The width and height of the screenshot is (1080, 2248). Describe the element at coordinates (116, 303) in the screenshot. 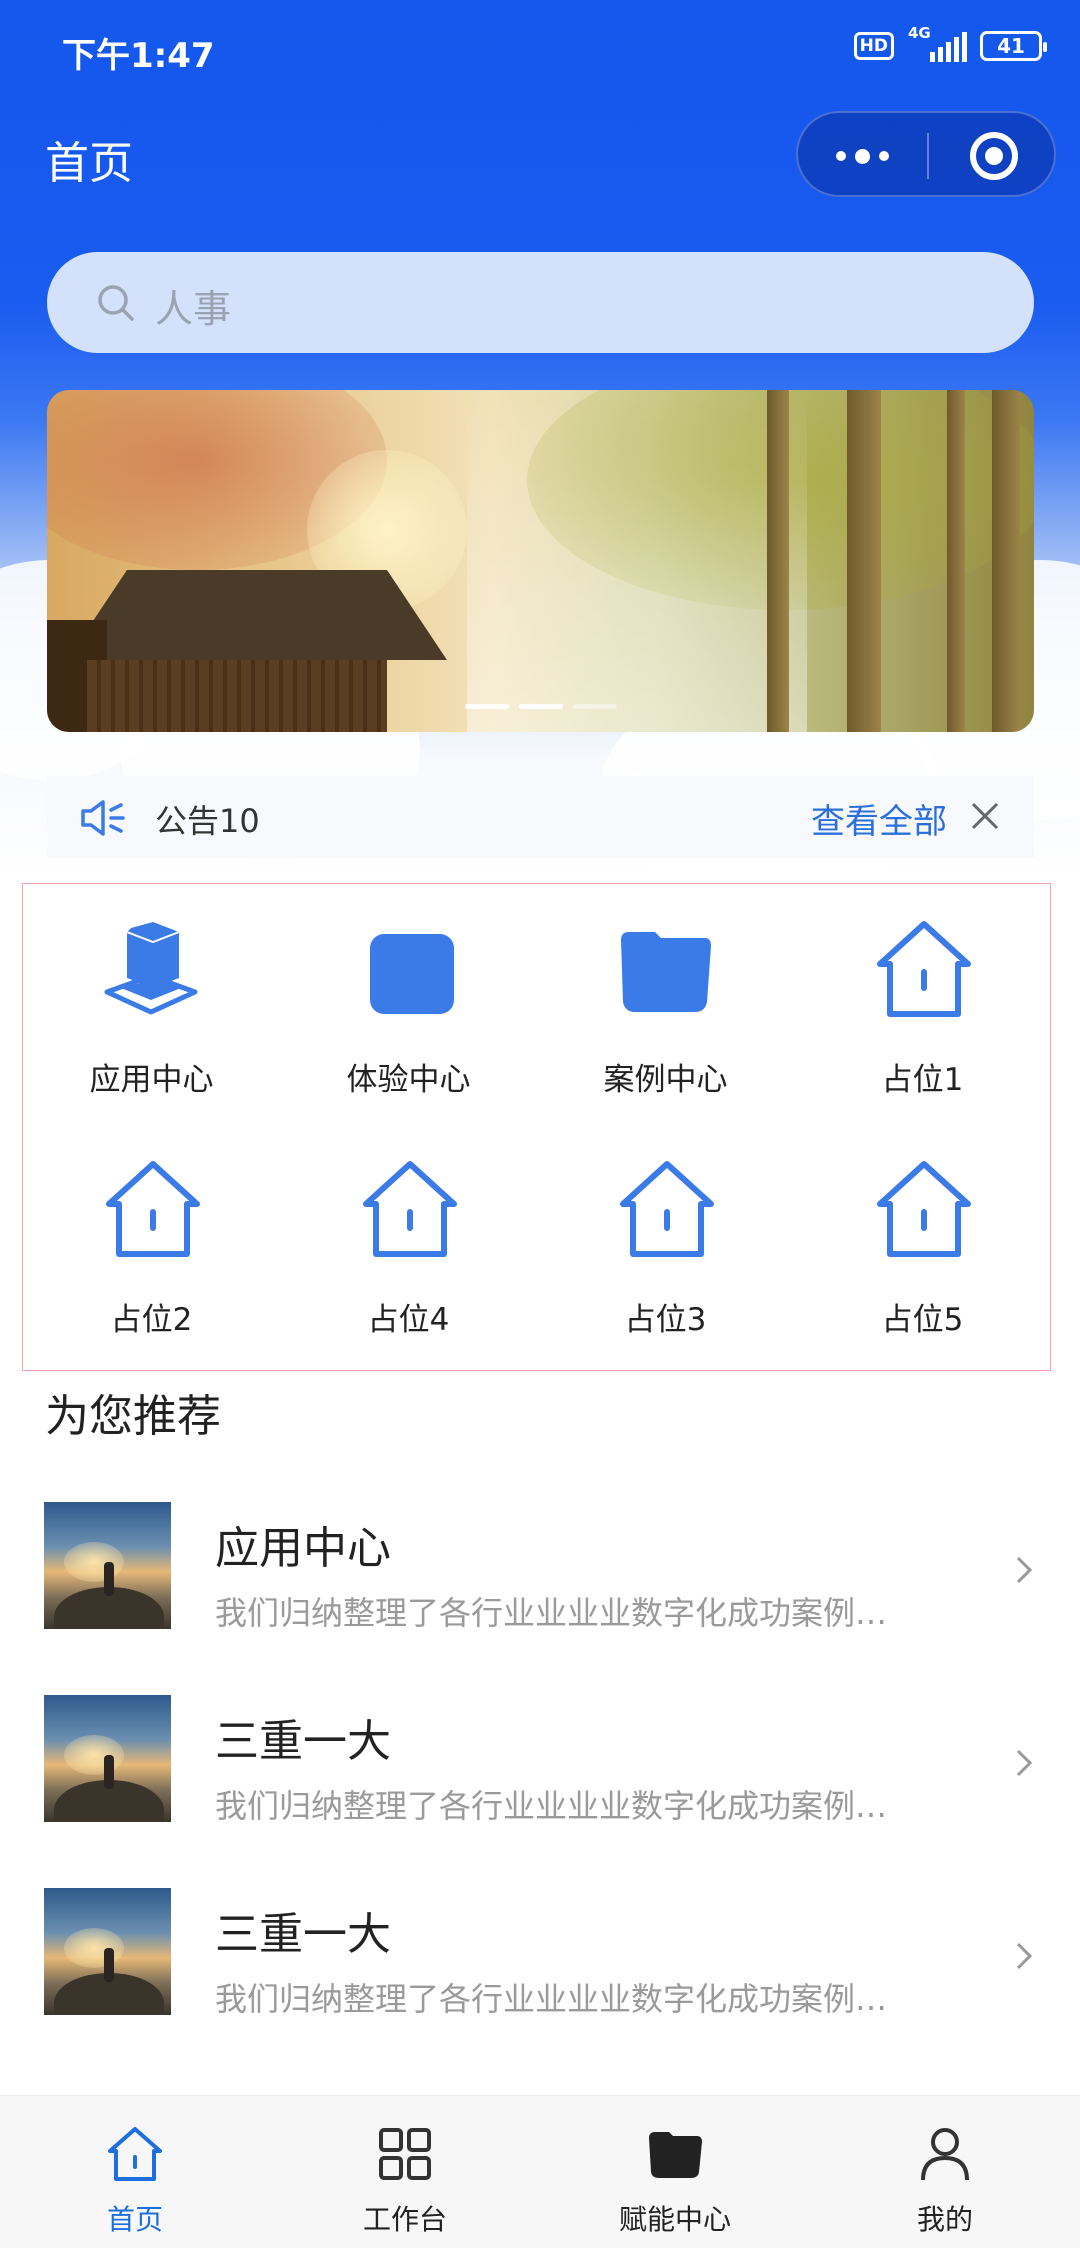

I see `search-icon` at that location.